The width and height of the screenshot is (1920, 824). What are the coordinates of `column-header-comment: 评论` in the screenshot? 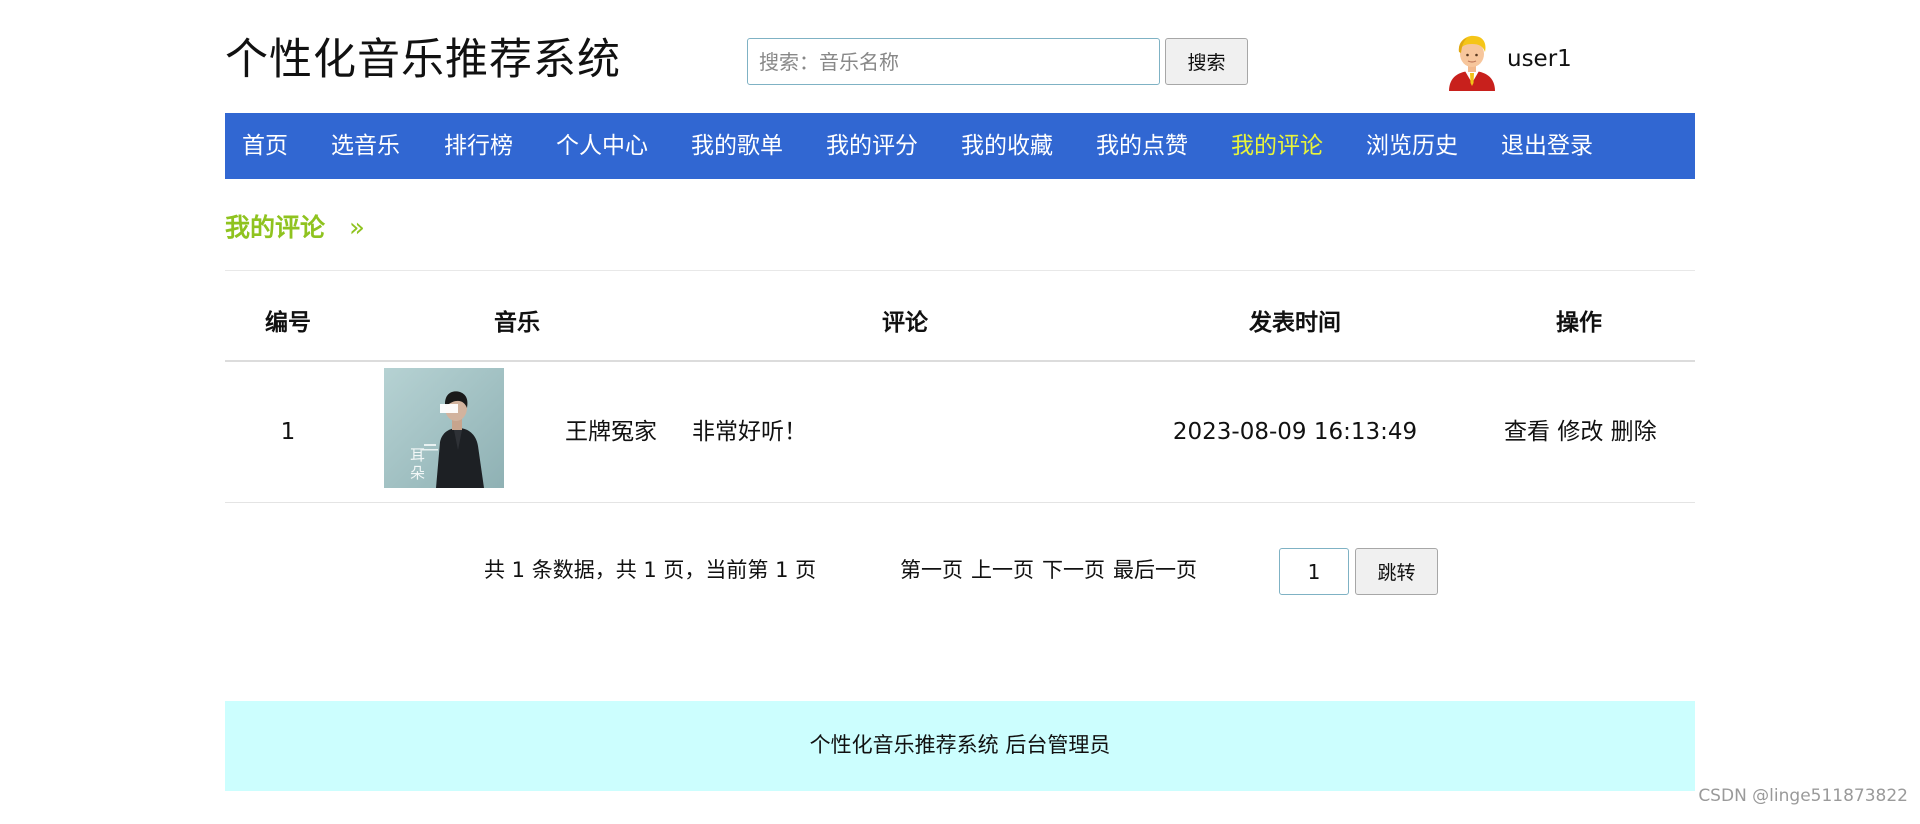 It's located at (905, 323).